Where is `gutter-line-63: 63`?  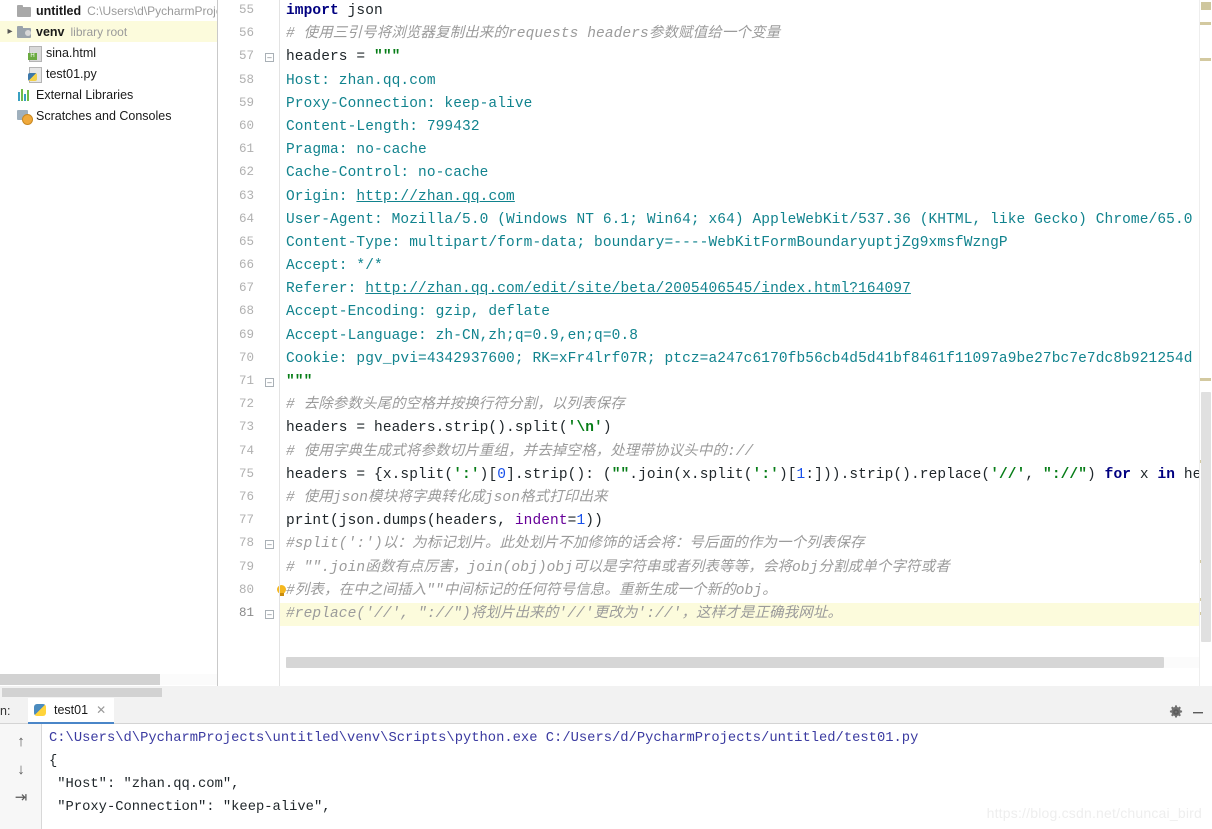
gutter-line-63: 63 is located at coordinates (249, 197).